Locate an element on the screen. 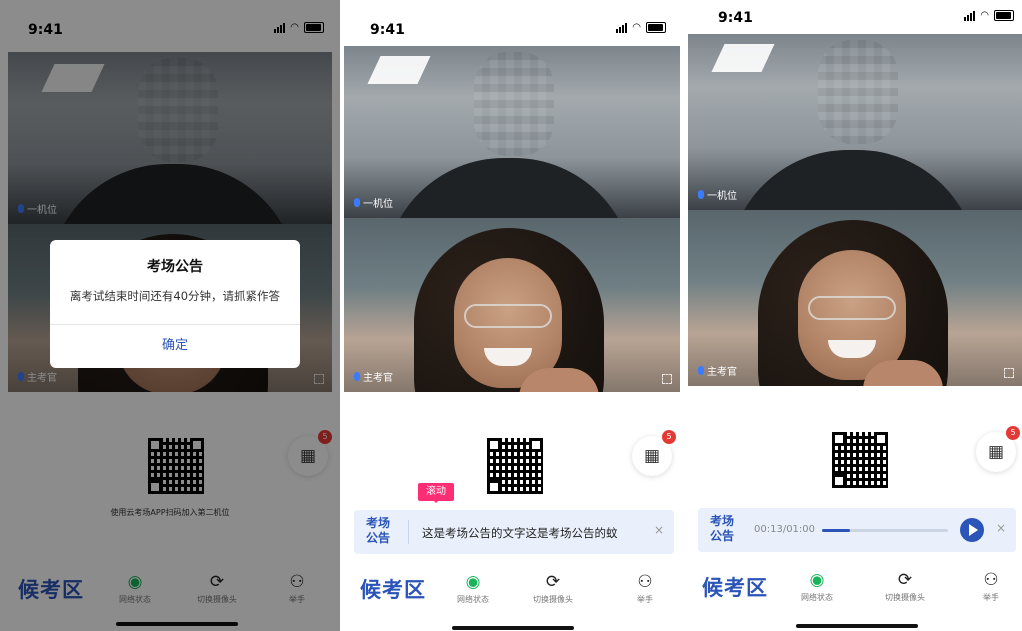 This screenshot has height=631, width=1022. scroll-tag: 滚动 is located at coordinates (436, 493).